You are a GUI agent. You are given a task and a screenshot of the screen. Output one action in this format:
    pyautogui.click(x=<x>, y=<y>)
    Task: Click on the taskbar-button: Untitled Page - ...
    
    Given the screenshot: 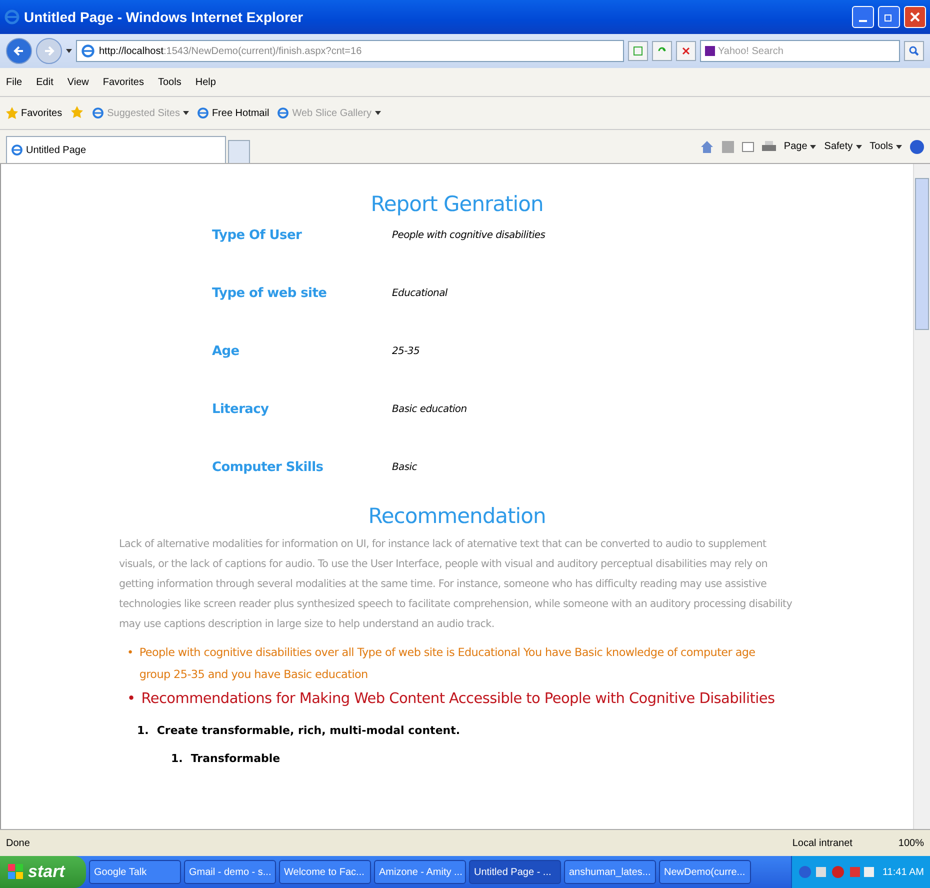 What is the action you would take?
    pyautogui.click(x=515, y=872)
    